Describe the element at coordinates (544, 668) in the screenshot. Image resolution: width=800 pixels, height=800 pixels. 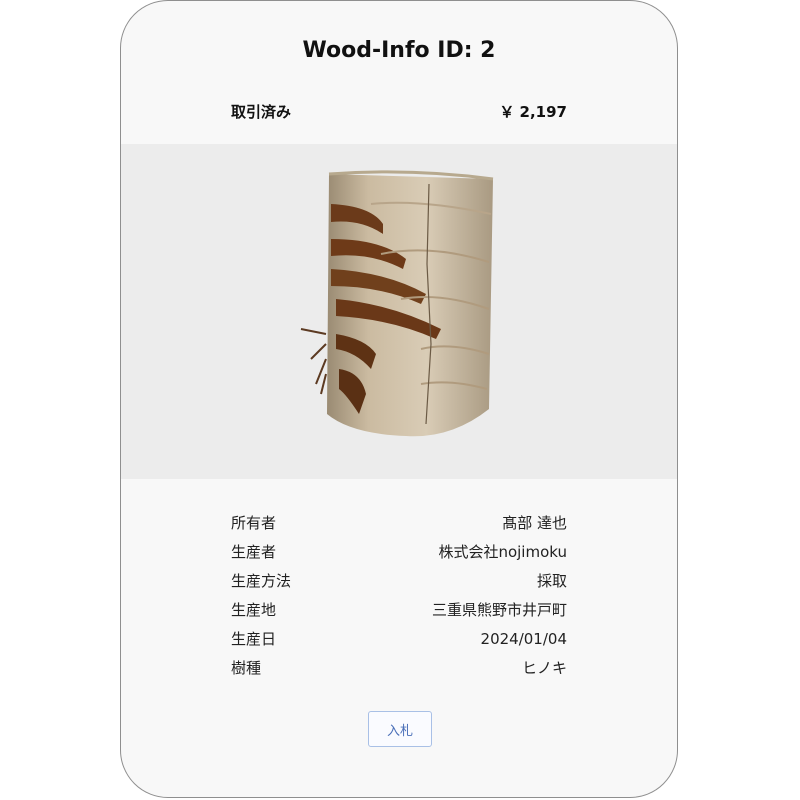
I see `detail-value: ヒノキ` at that location.